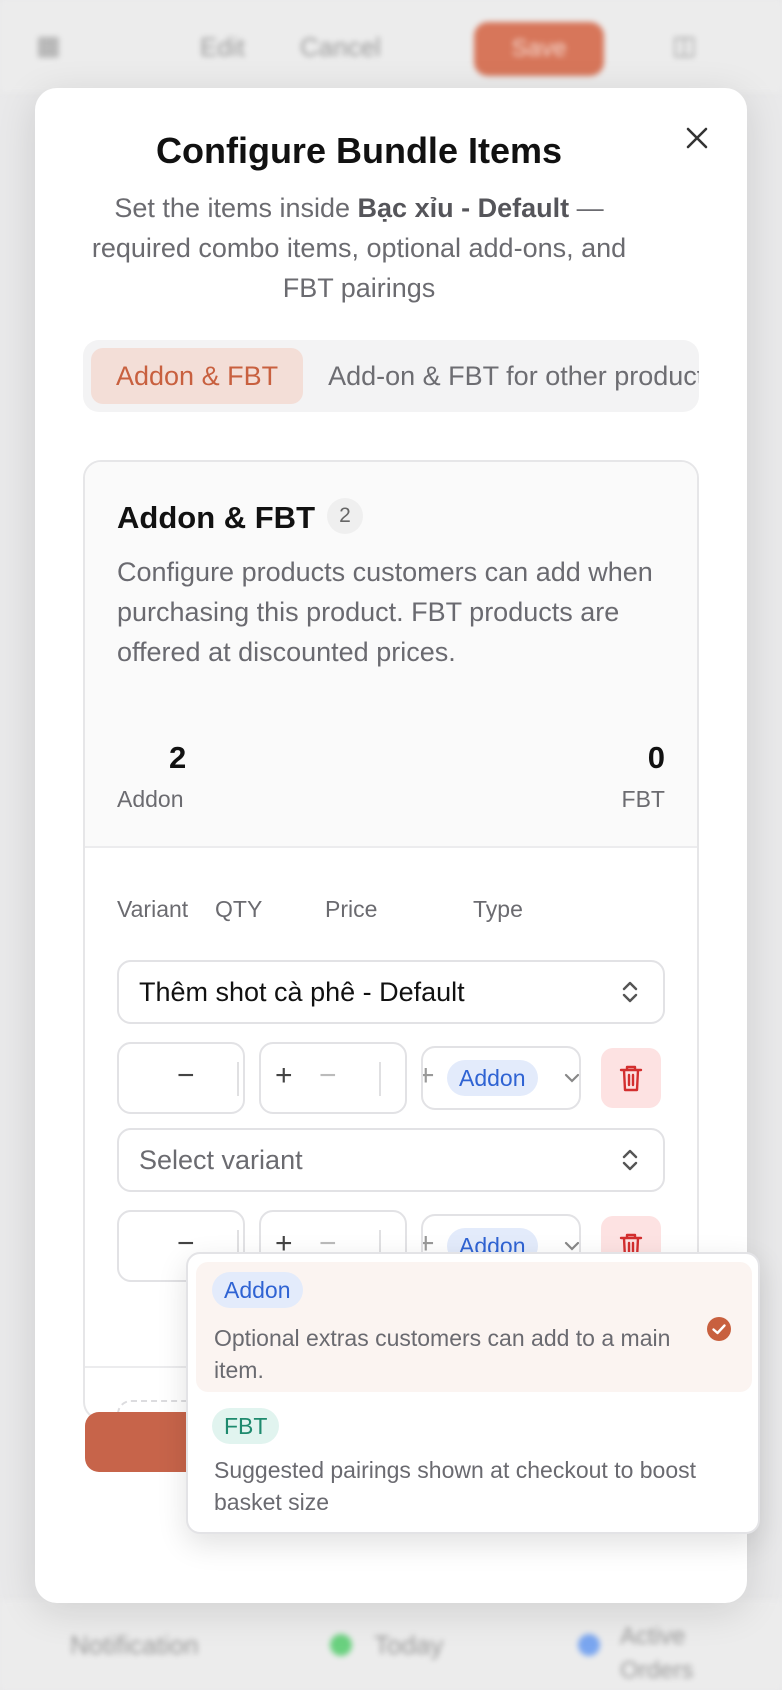  I want to click on addon-count: 2, so click(178, 757).